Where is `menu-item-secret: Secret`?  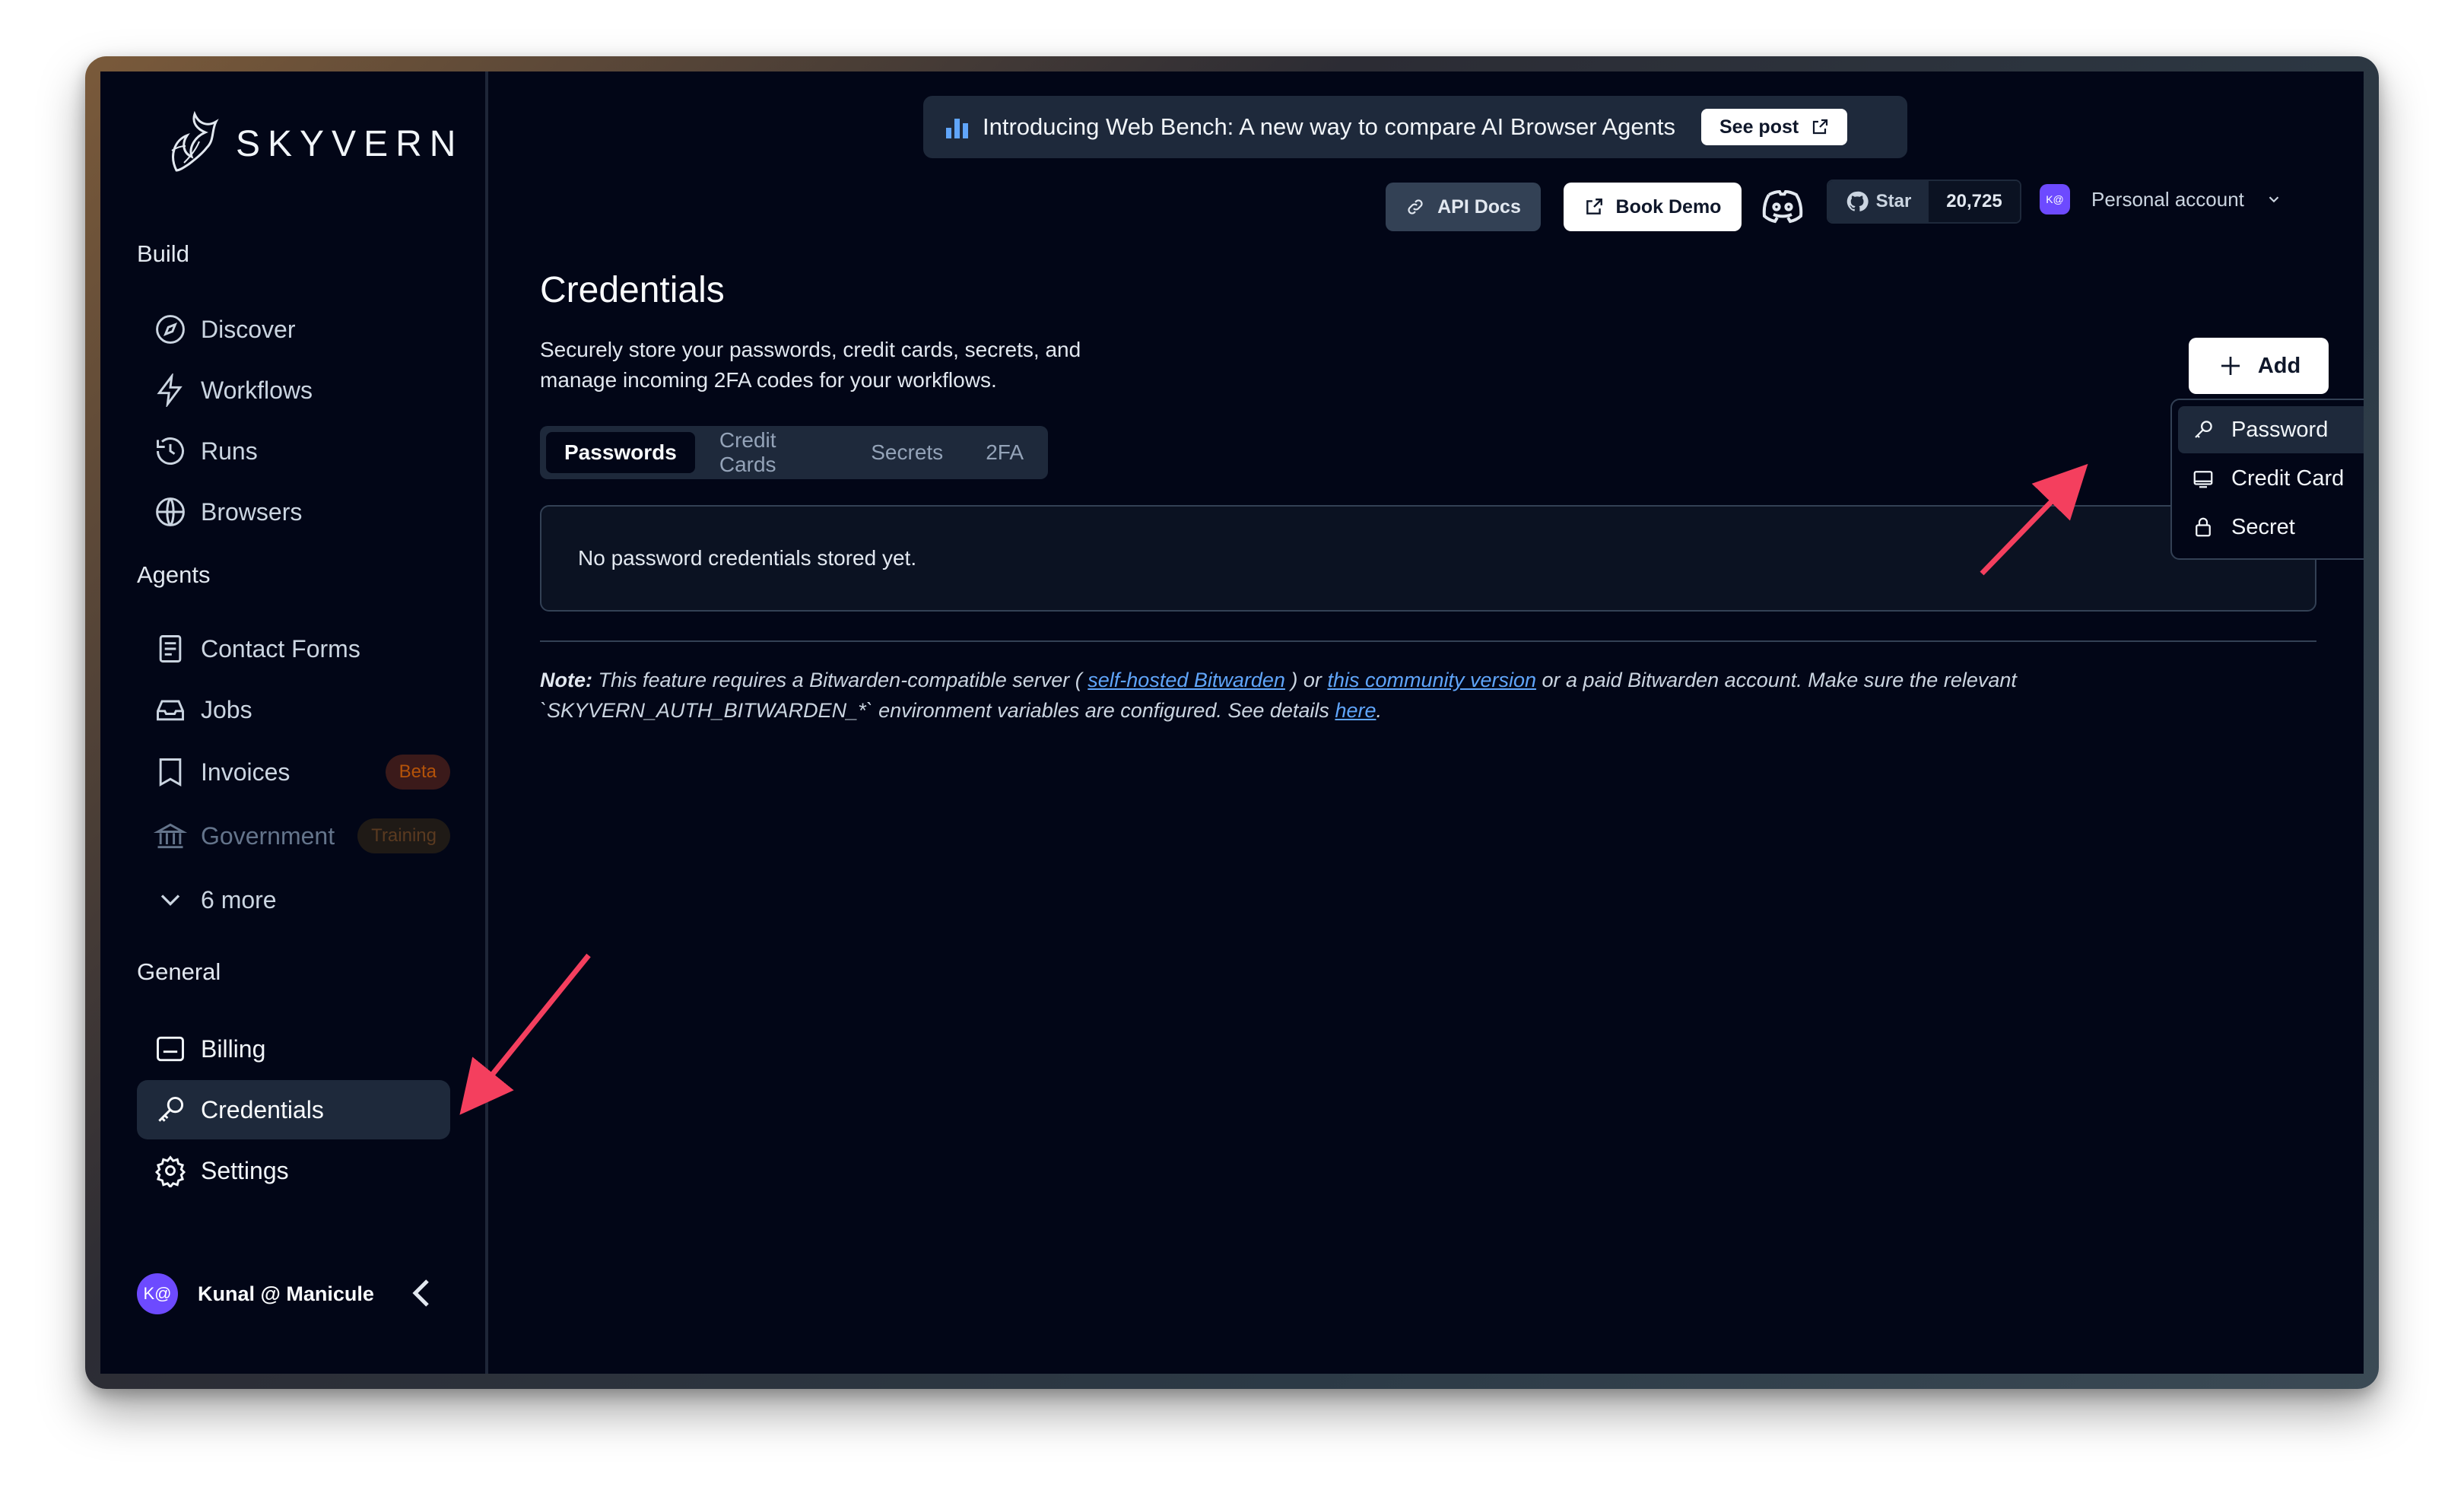 menu-item-secret: Secret is located at coordinates (2271, 527).